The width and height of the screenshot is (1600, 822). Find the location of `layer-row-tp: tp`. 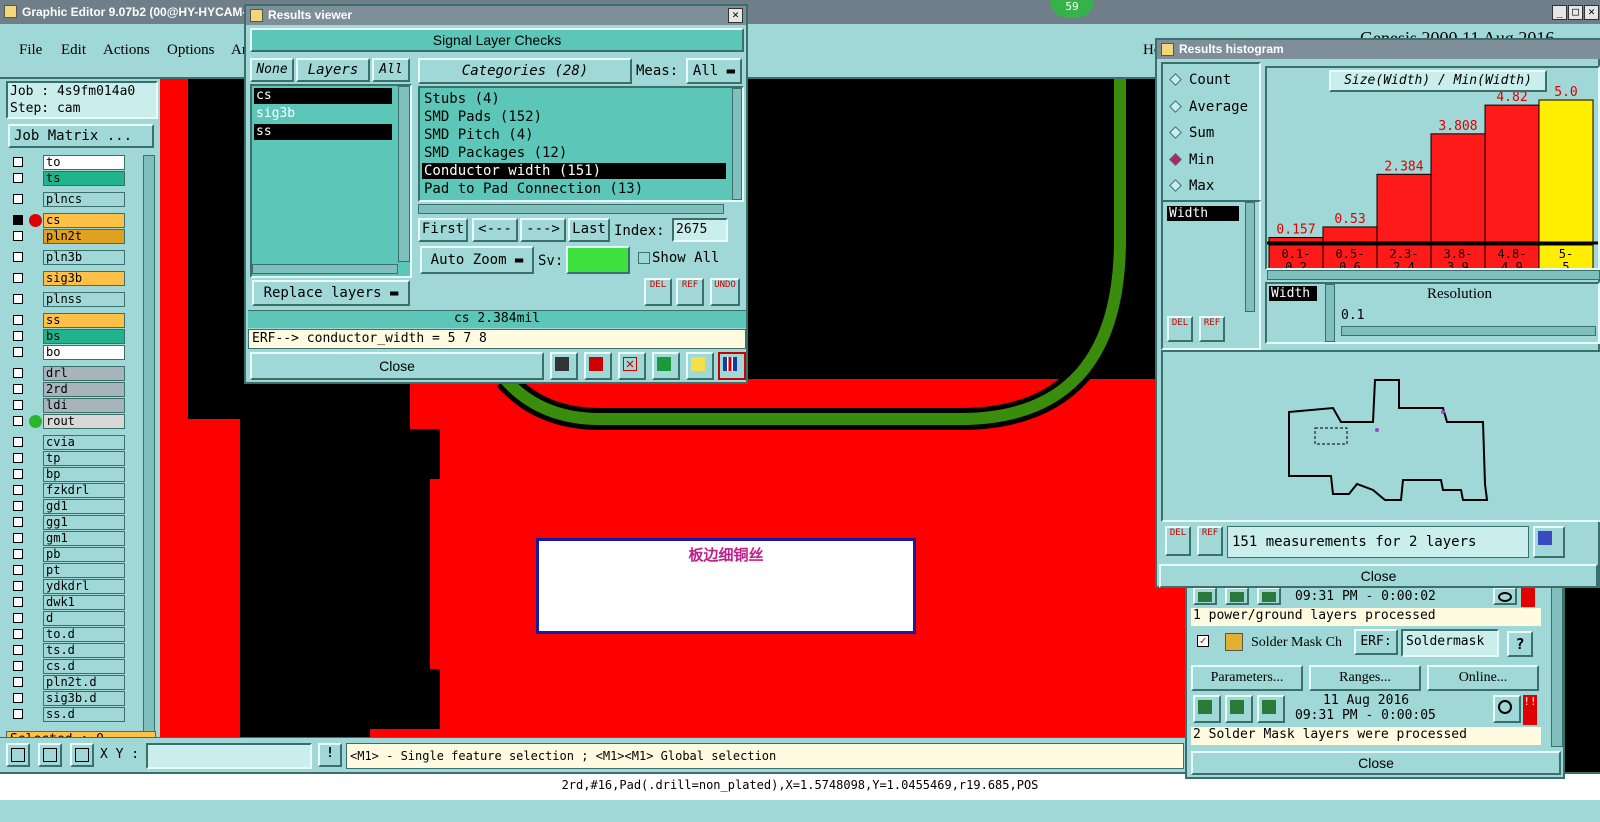

layer-row-tp: tp is located at coordinates (68, 458).